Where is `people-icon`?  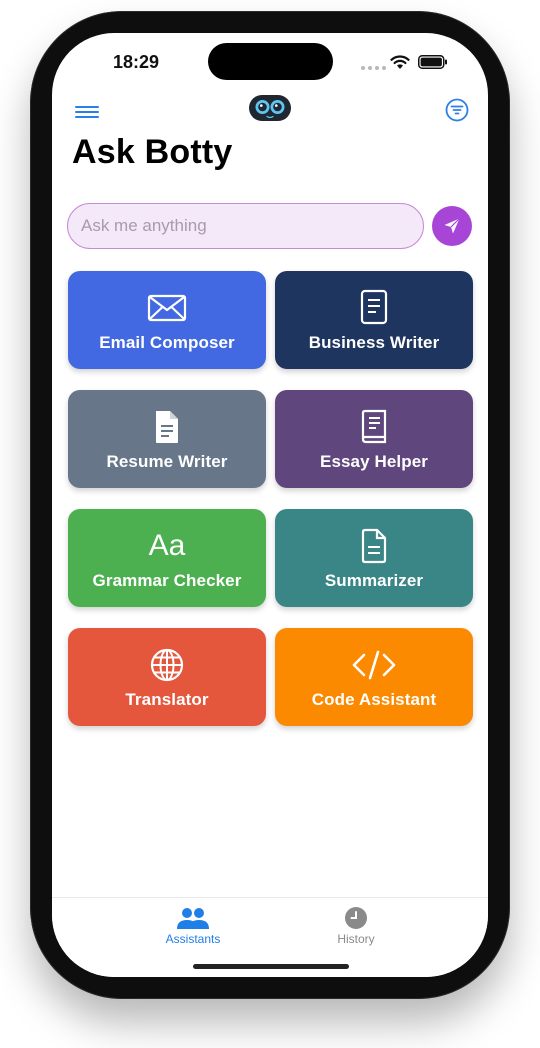 people-icon is located at coordinates (193, 918).